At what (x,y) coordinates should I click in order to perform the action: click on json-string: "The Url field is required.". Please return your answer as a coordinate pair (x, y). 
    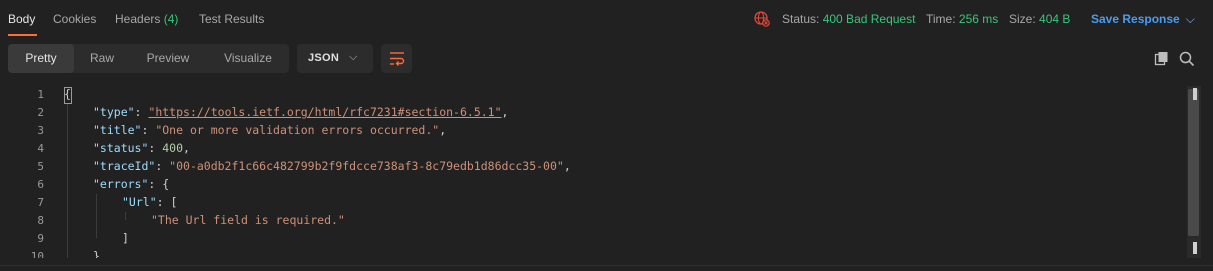
    Looking at the image, I should click on (248, 220).